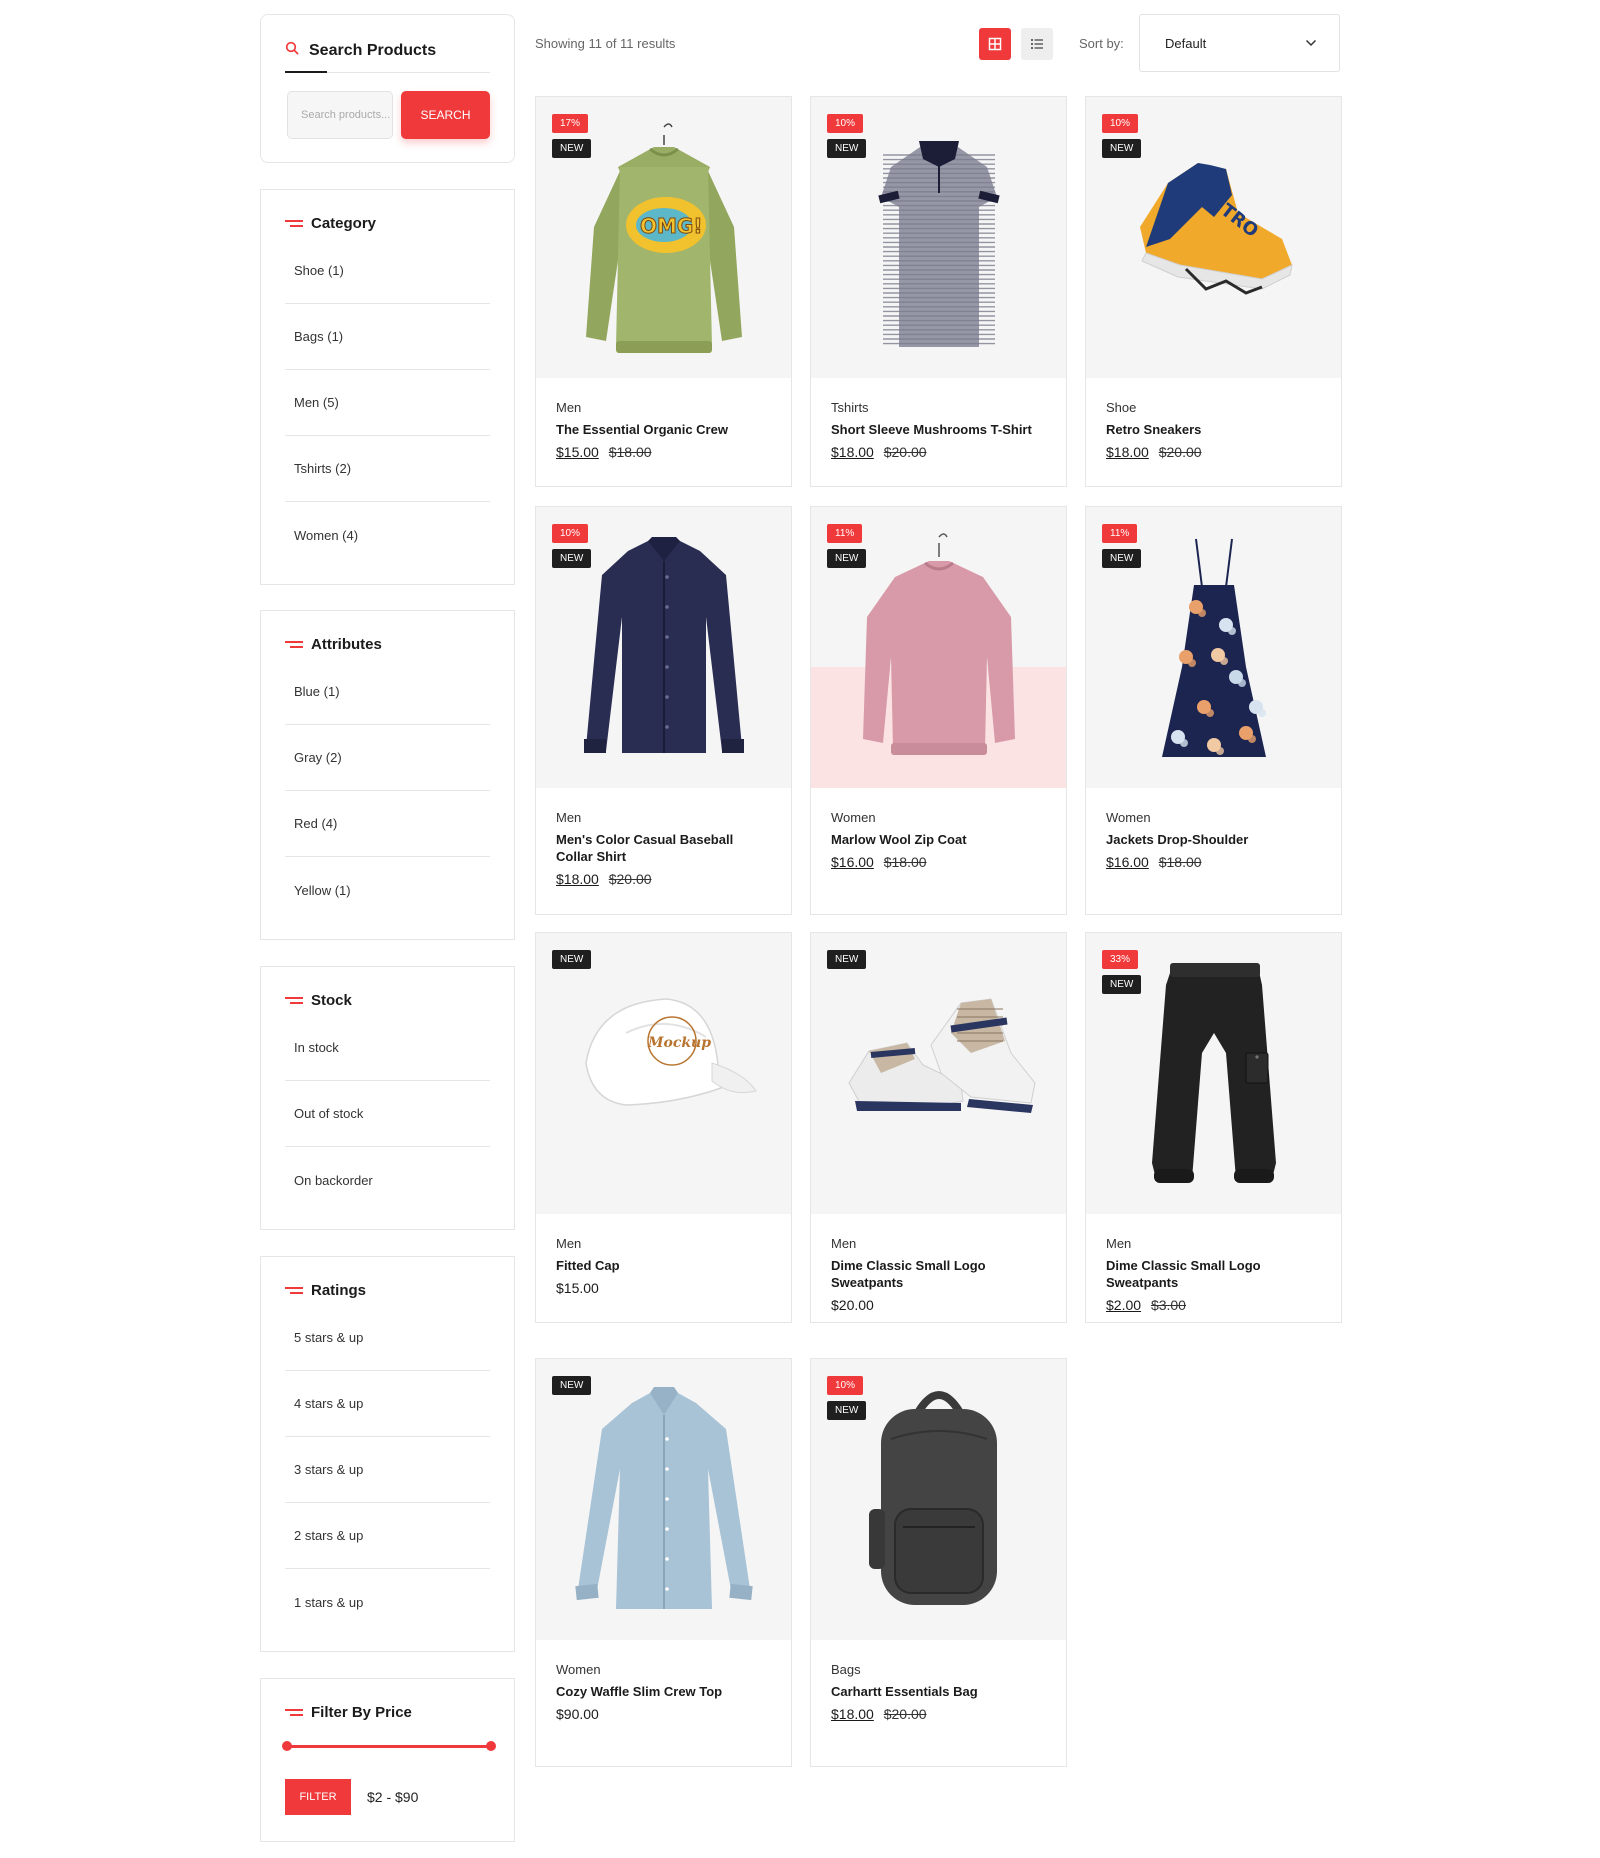  Describe the element at coordinates (570, 123) in the screenshot. I see `discount-badge: 17%` at that location.